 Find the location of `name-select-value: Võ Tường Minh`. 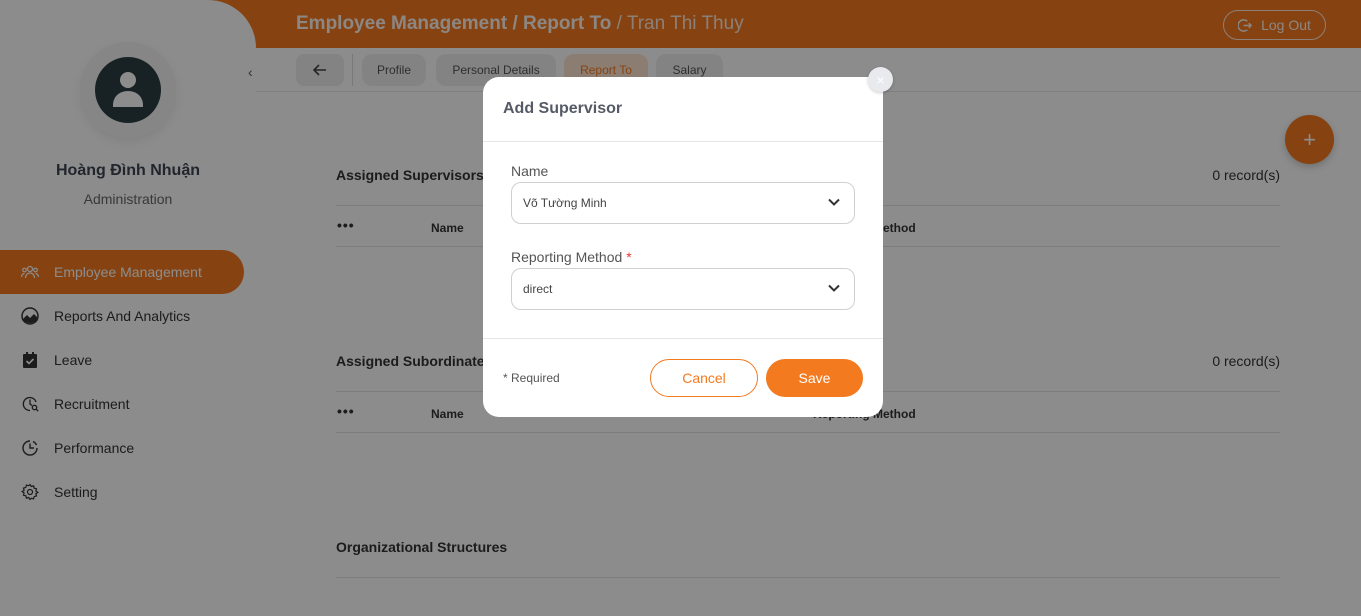

name-select-value: Võ Tường Minh is located at coordinates (565, 203).